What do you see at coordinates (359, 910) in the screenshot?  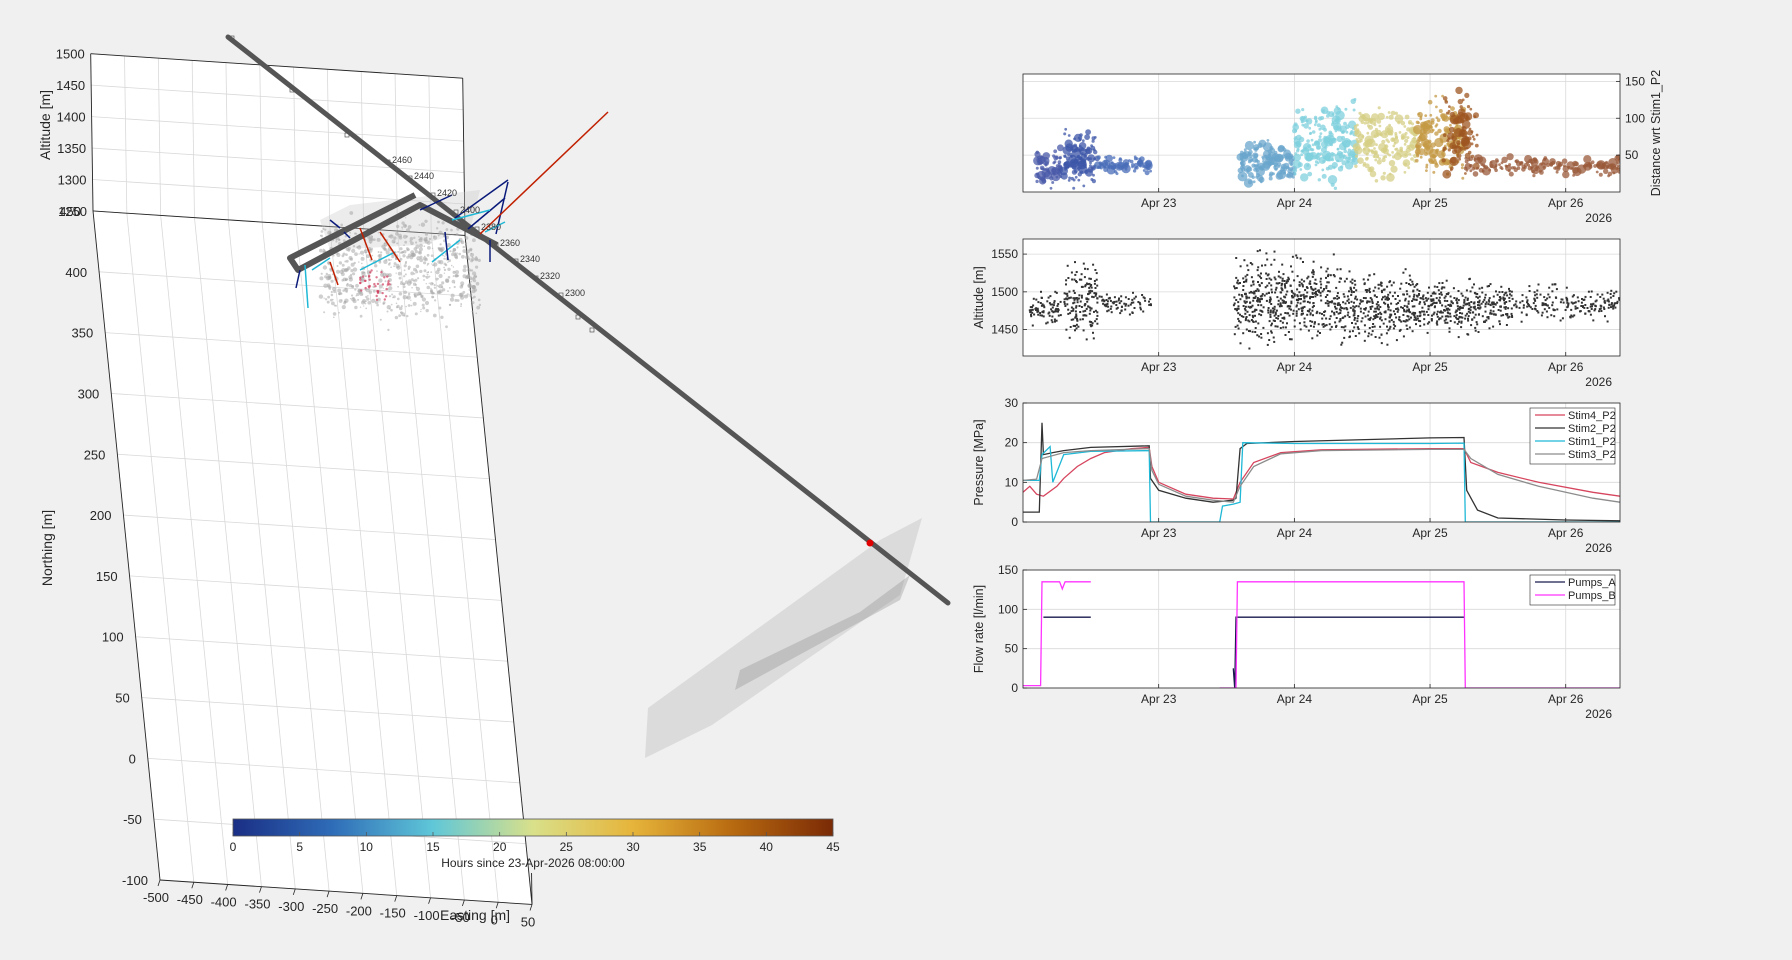 I see `easting-tick-label: -200` at bounding box center [359, 910].